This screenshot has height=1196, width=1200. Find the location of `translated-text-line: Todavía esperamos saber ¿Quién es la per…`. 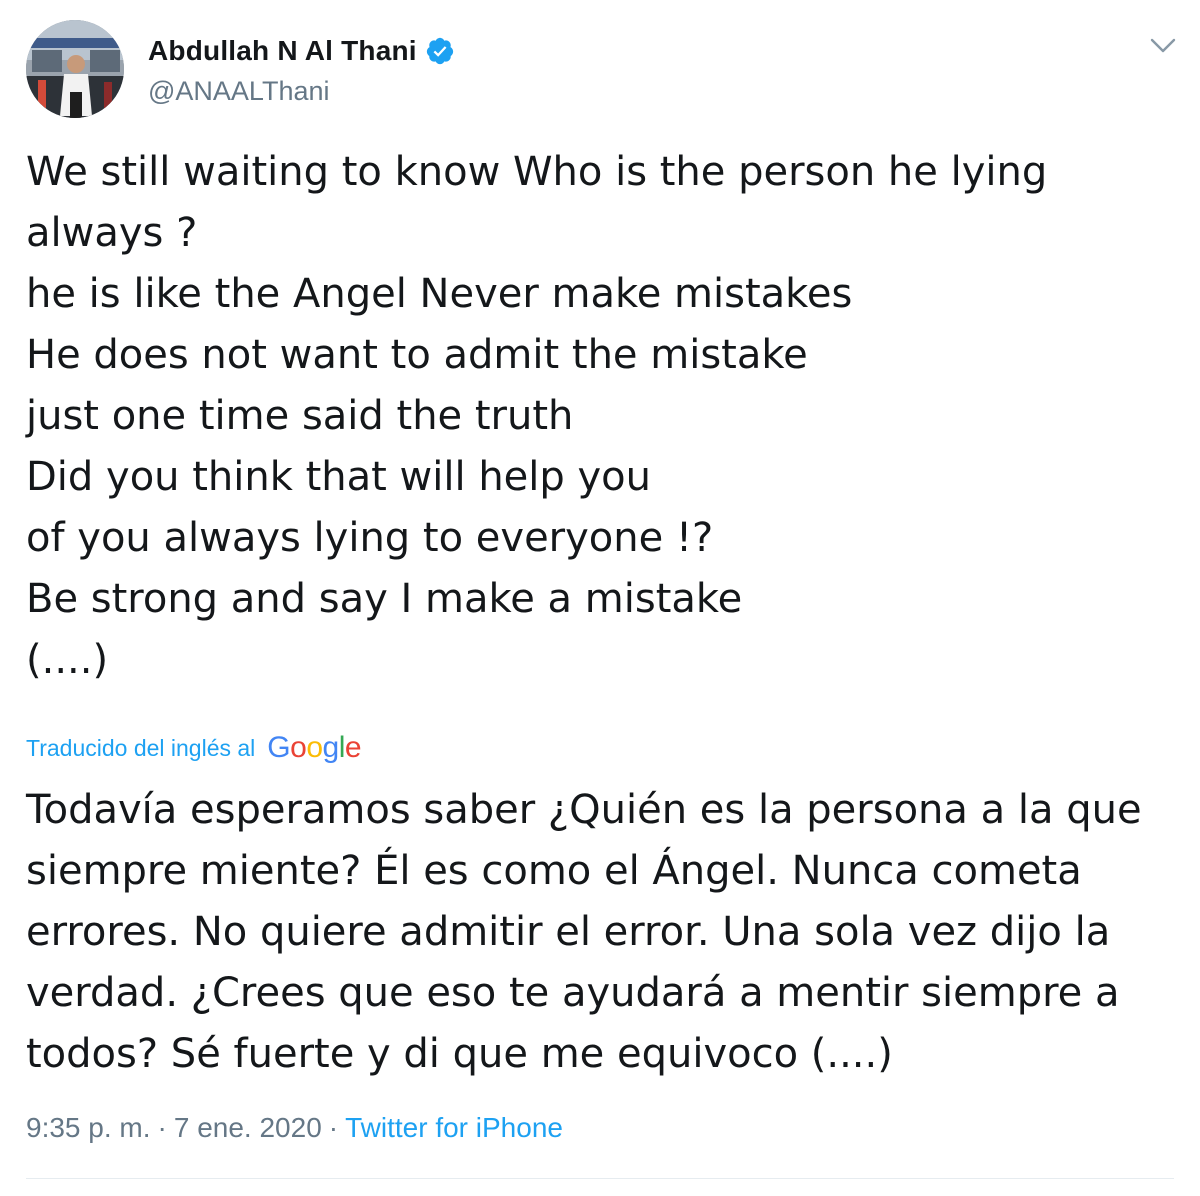

translated-text-line: Todavía esperamos saber ¿Quién es la per… is located at coordinates (584, 810).